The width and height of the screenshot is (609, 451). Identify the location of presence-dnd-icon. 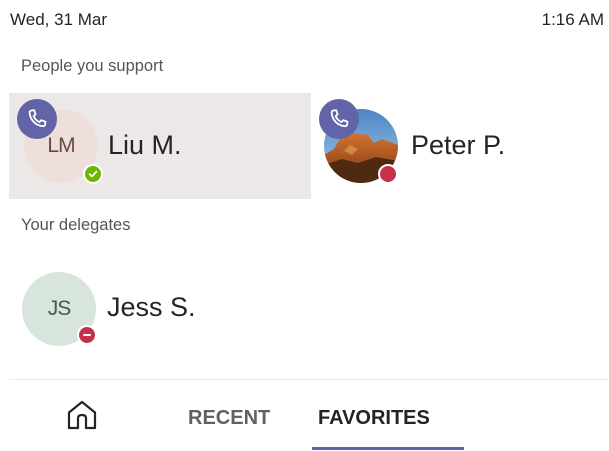
(87, 335).